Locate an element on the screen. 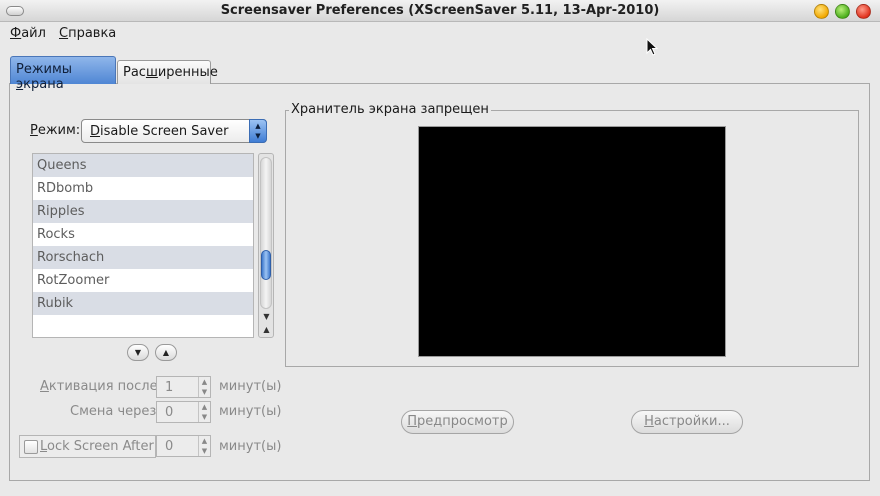  list-item: Queens is located at coordinates (143, 165).